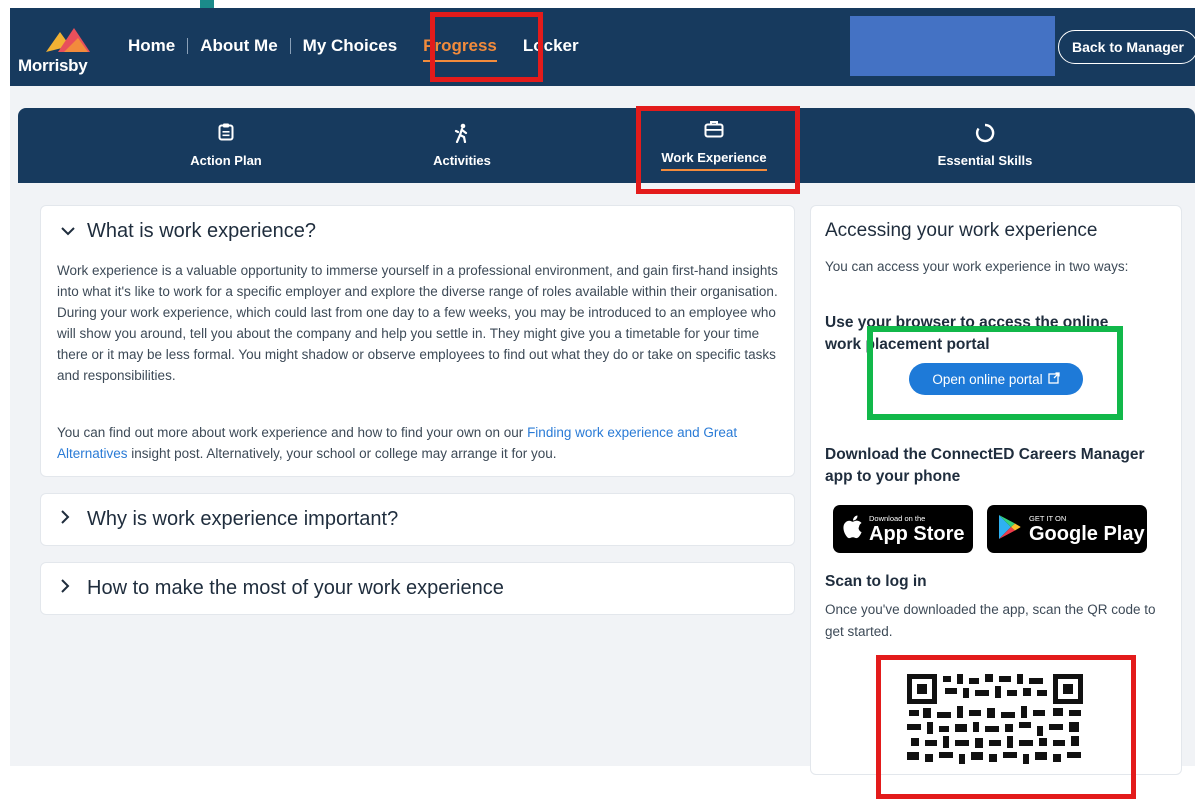  I want to click on app-store-badge: Download on the App Store, so click(903, 529).